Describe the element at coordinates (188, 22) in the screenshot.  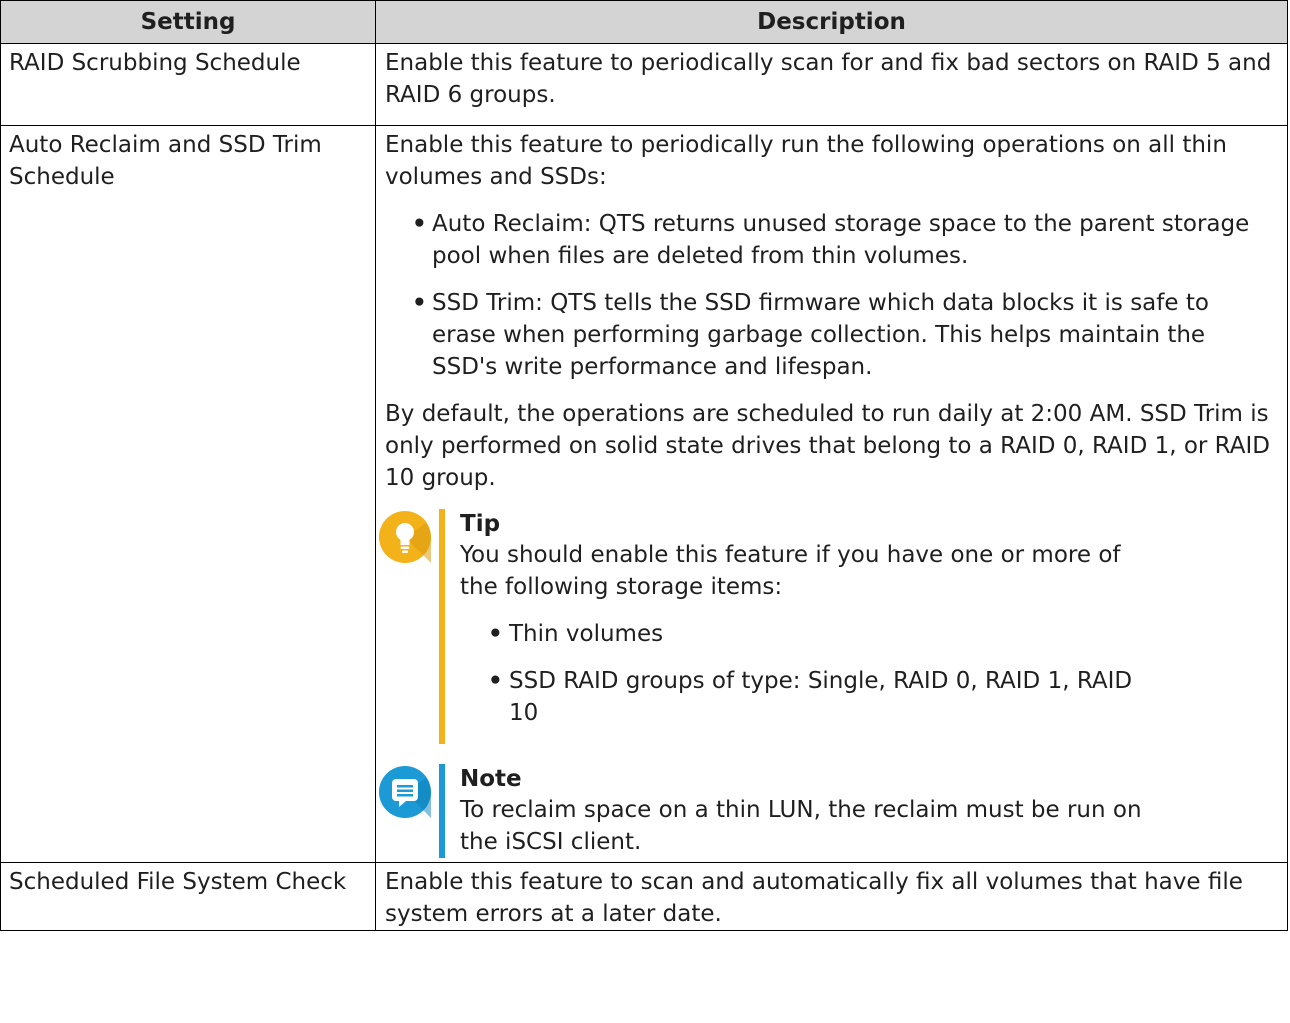
I see `column-header-setting: Setting` at that location.